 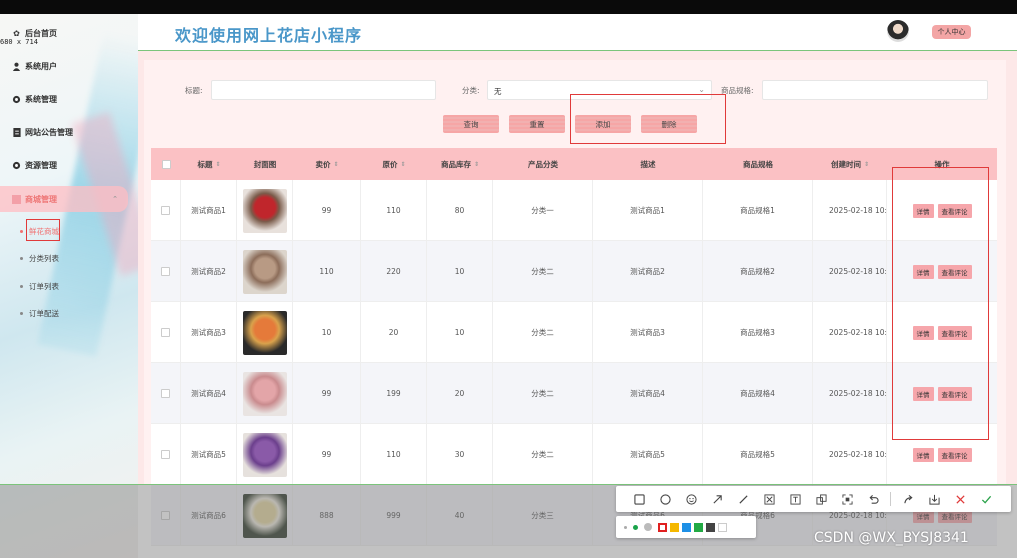 What do you see at coordinates (327, 454) in the screenshot?
I see `price-cell: 99` at bounding box center [327, 454].